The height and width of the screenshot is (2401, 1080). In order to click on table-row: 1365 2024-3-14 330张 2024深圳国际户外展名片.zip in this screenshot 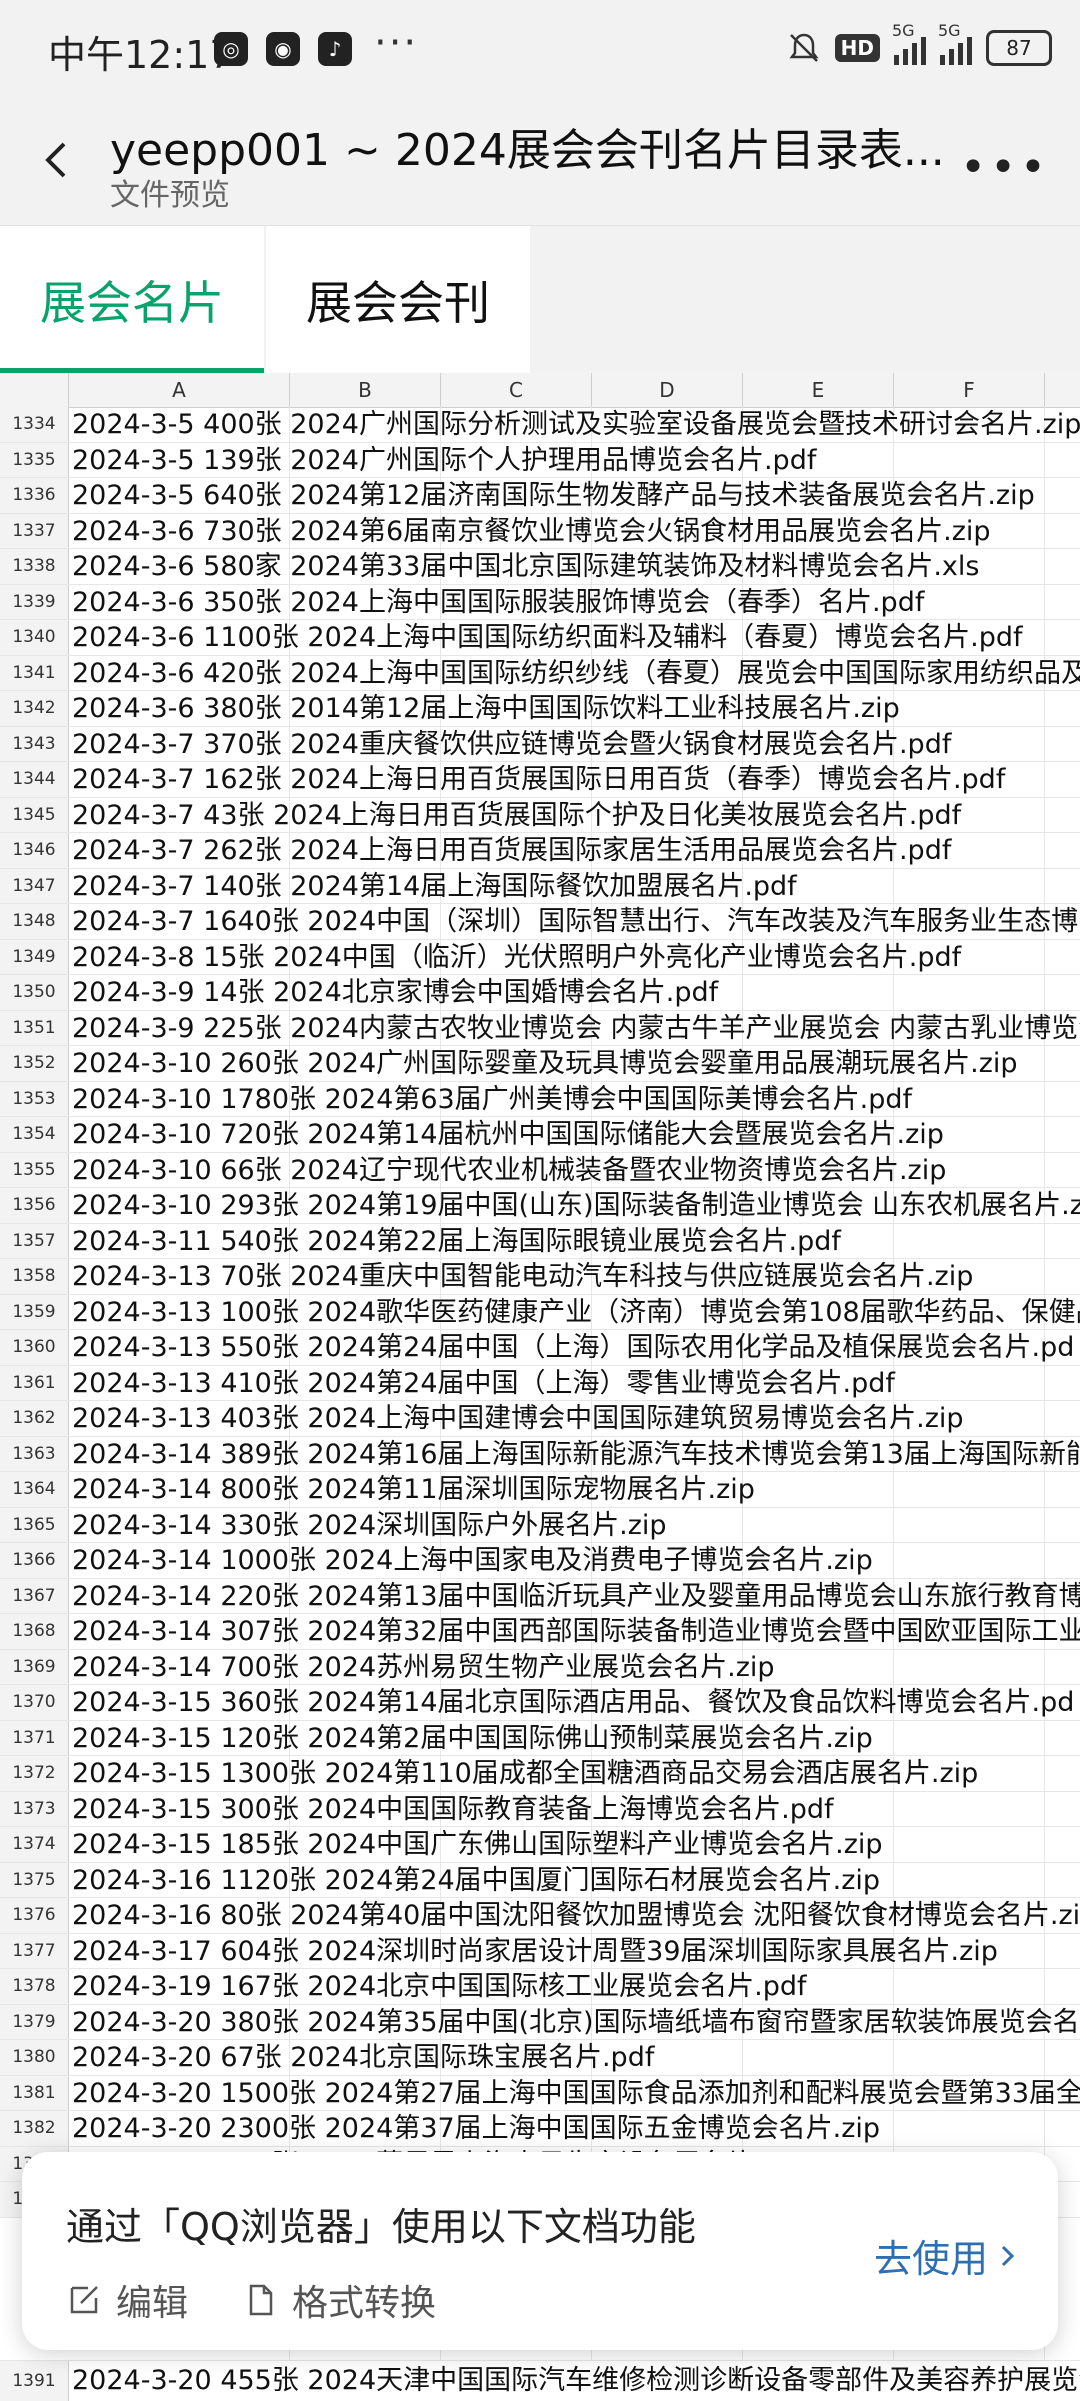, I will do `click(540, 1525)`.